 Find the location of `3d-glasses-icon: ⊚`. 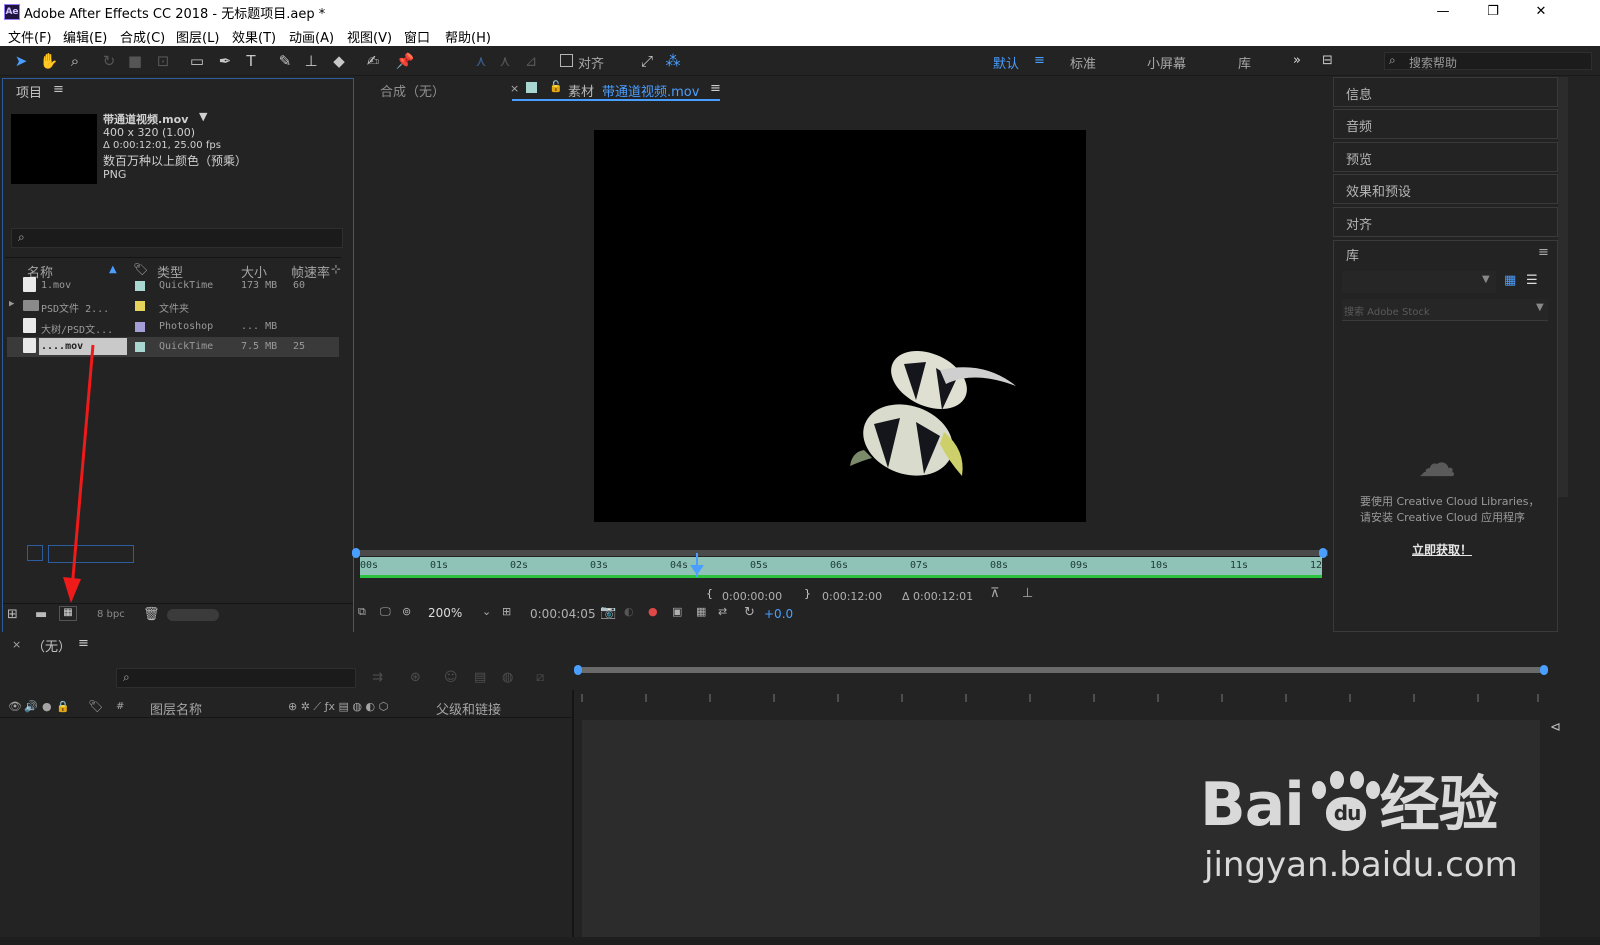

3d-glasses-icon: ⊚ is located at coordinates (406, 611).